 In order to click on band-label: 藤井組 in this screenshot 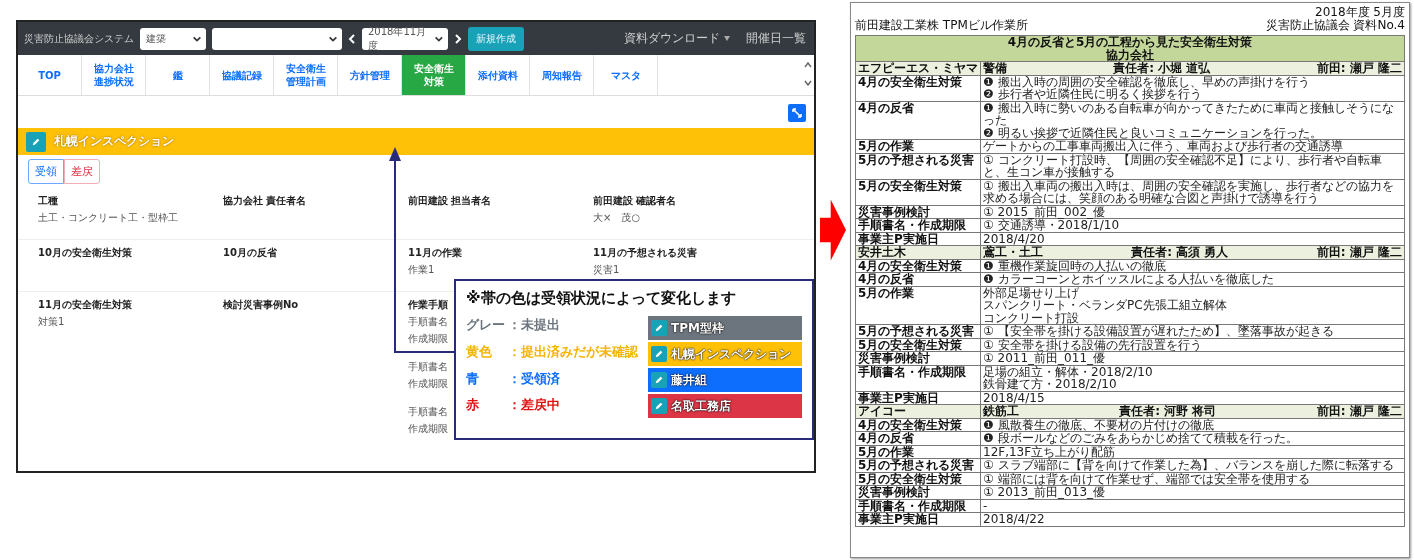, I will do `click(689, 380)`.